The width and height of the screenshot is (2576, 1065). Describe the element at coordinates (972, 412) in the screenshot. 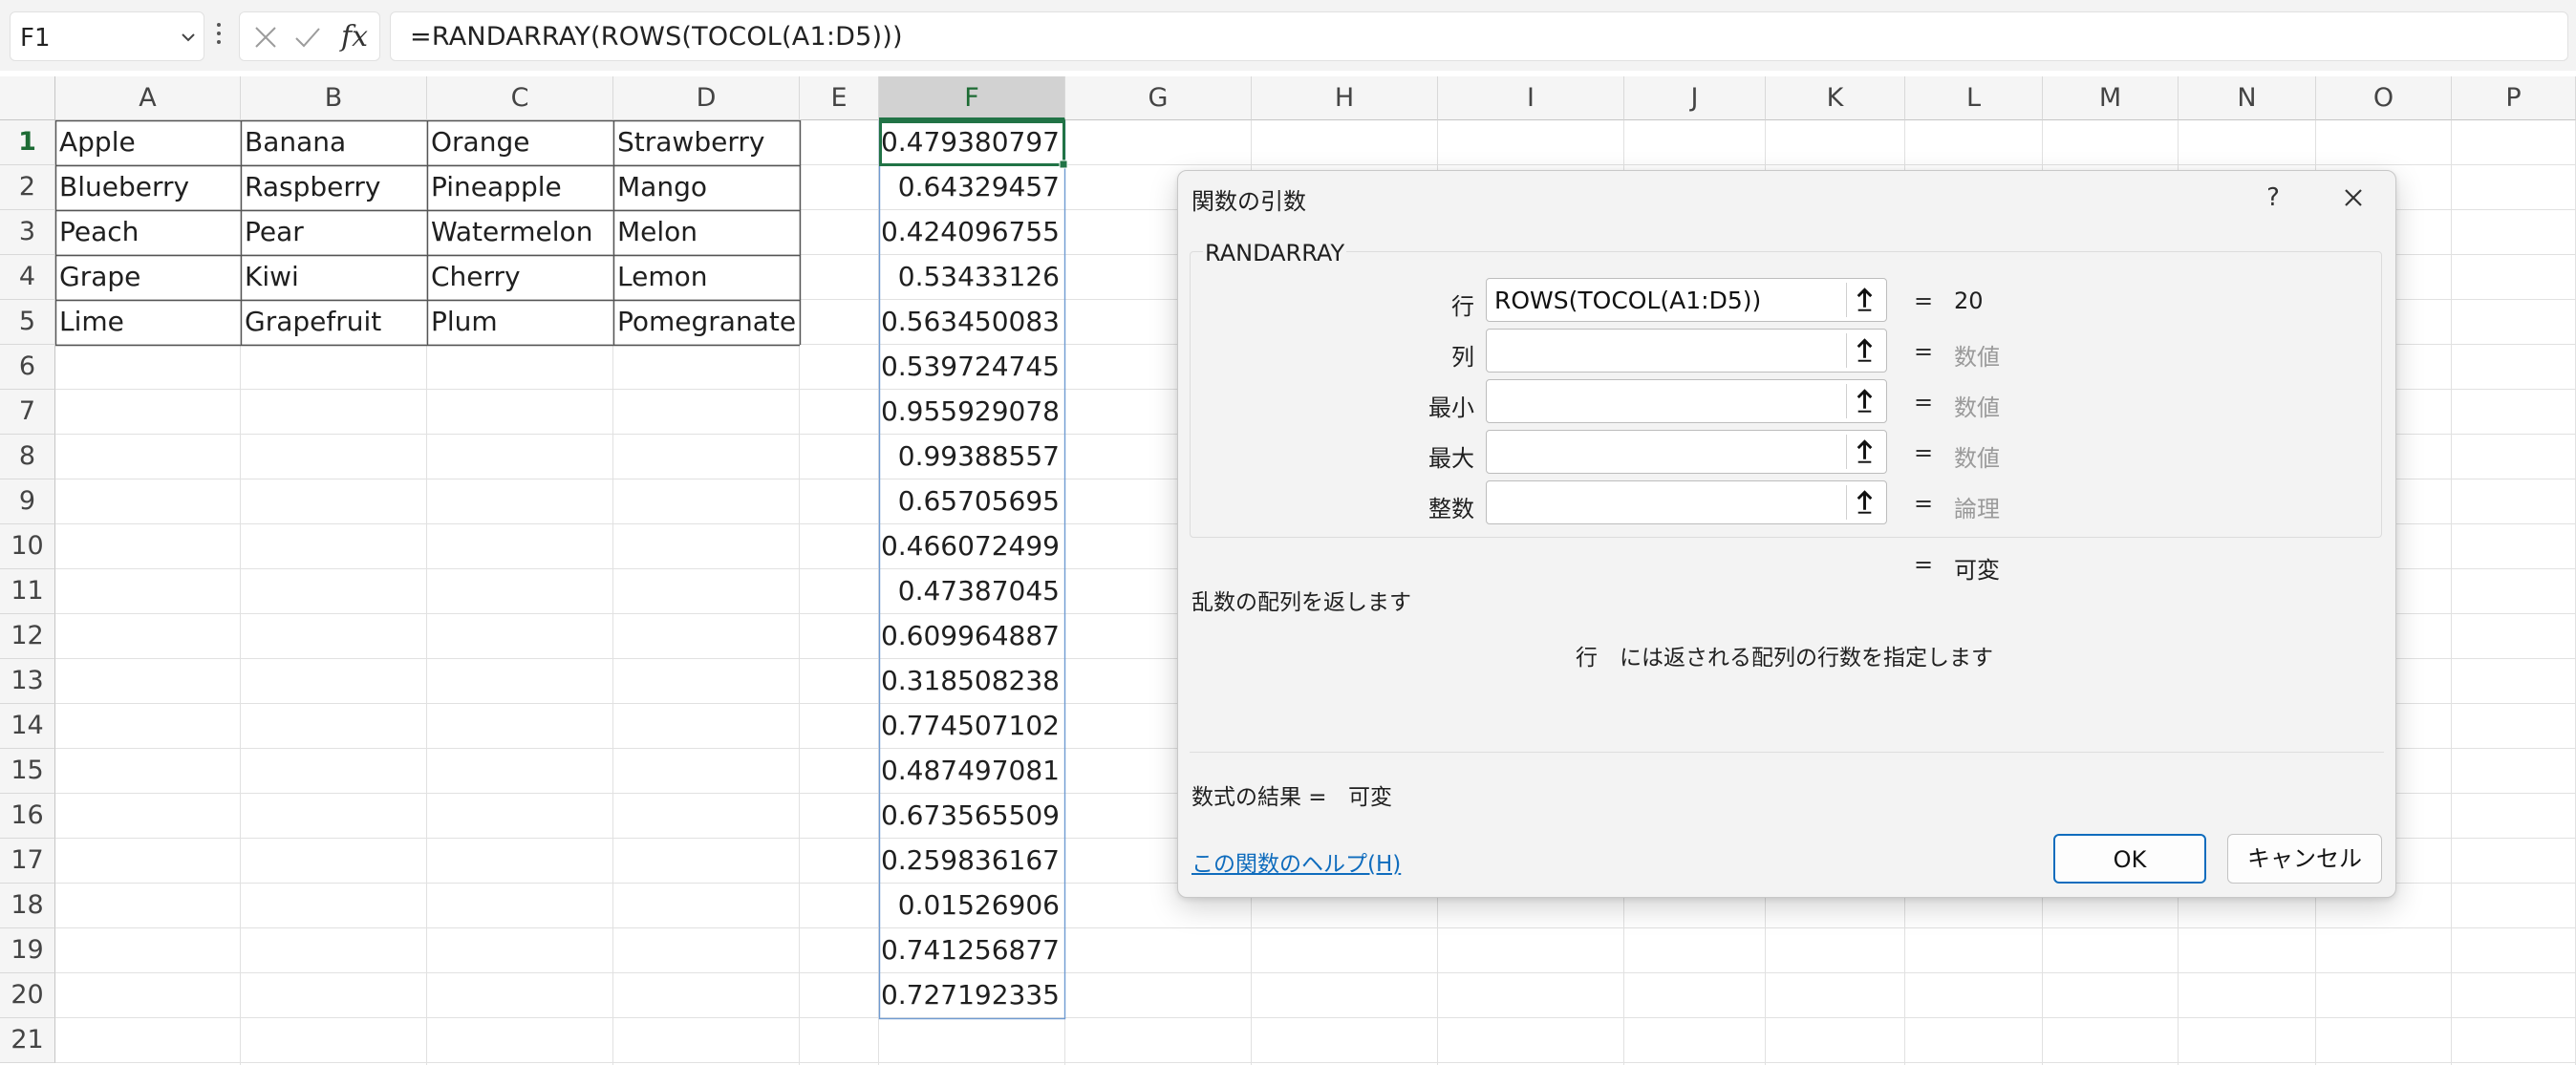

I see `cell-f7: 0.955929078` at that location.